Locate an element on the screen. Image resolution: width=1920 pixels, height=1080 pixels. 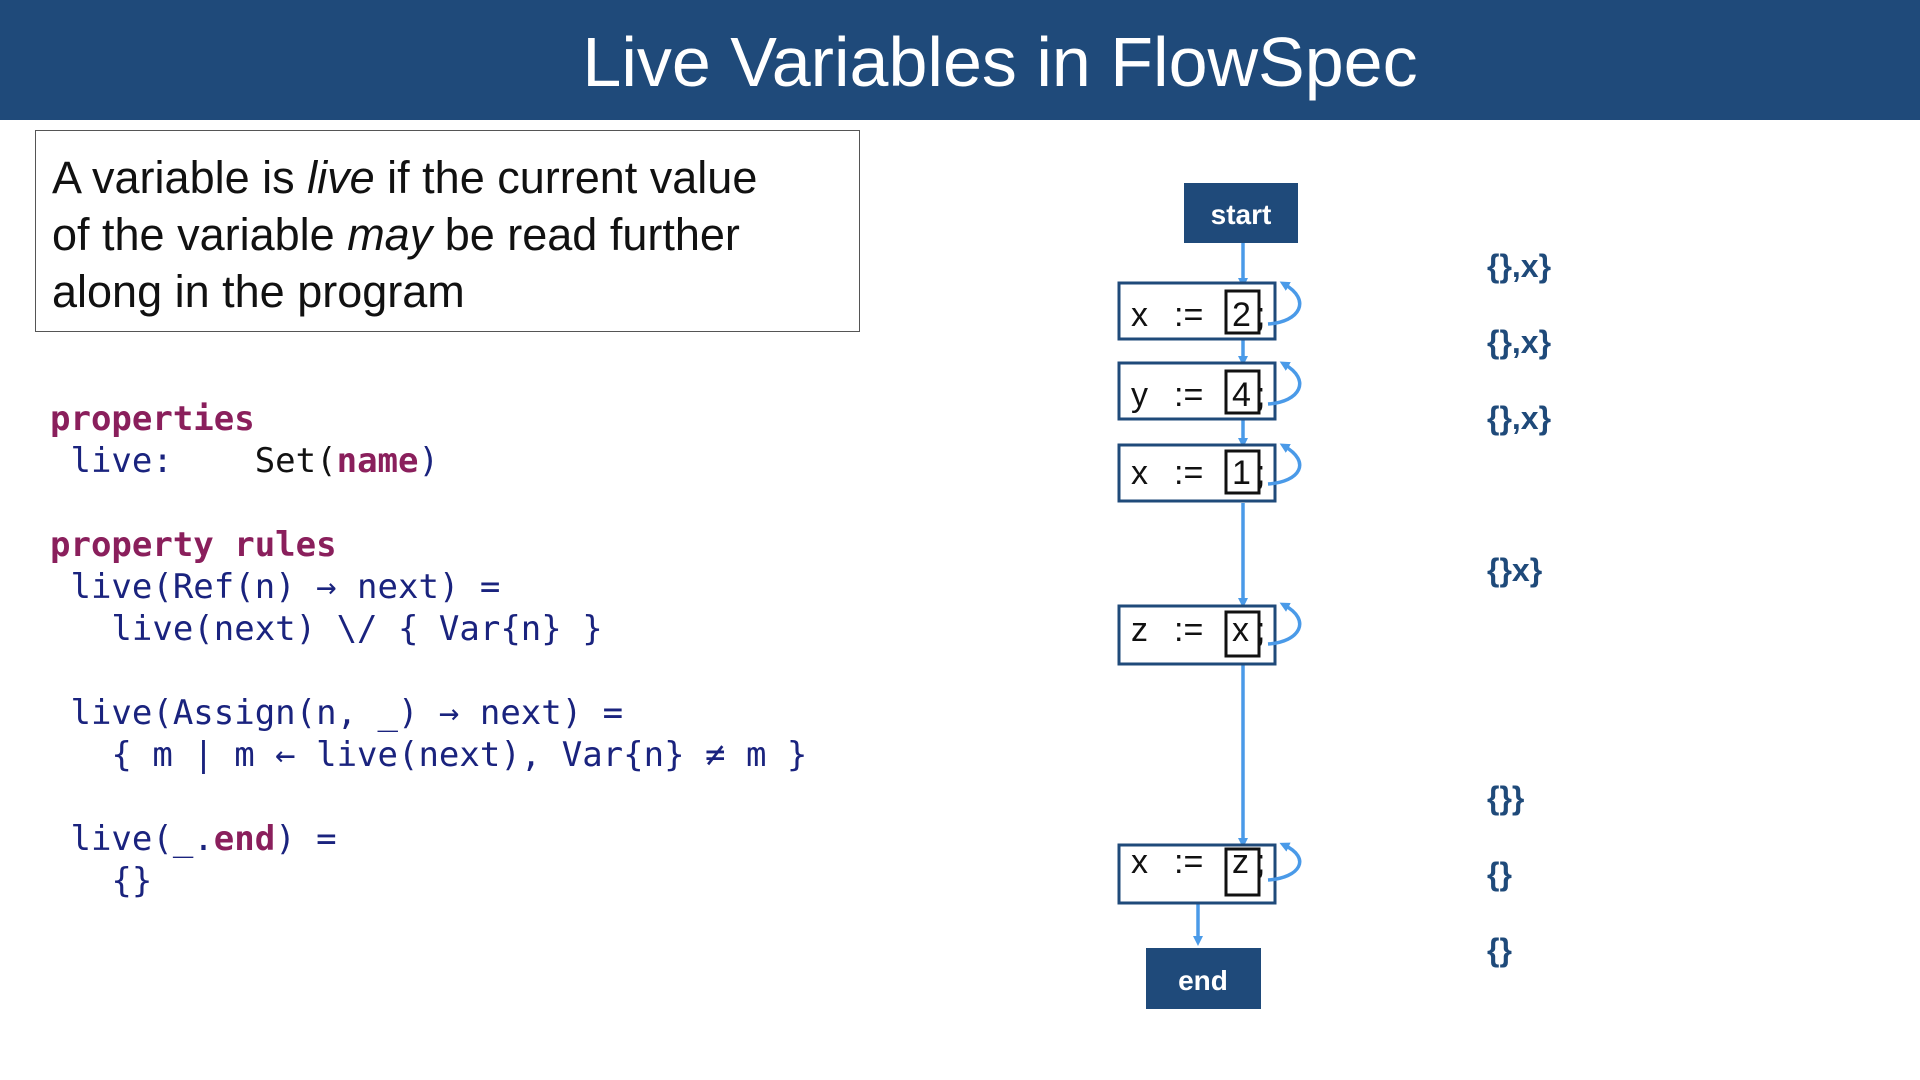
live-set-6: {} is located at coordinates (1499, 874).